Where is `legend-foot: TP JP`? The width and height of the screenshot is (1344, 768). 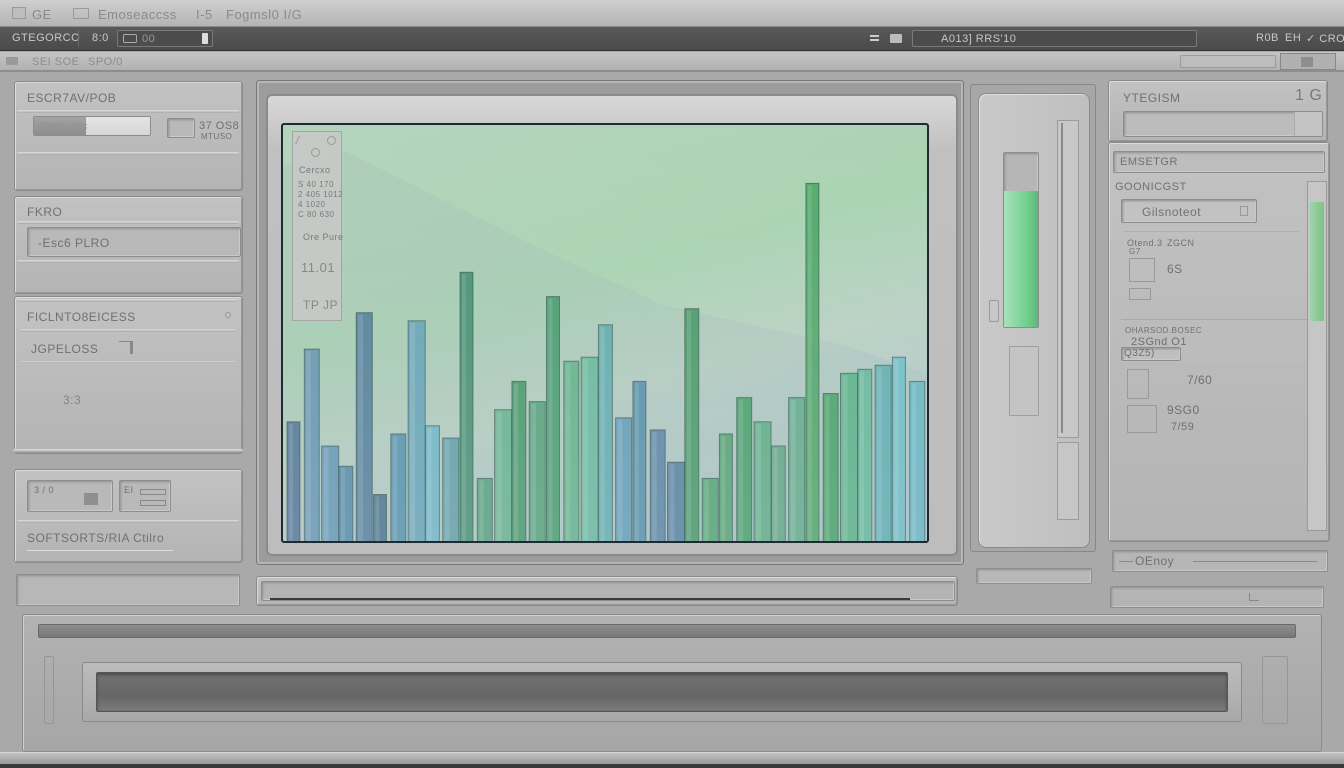 legend-foot: TP JP is located at coordinates (320, 305).